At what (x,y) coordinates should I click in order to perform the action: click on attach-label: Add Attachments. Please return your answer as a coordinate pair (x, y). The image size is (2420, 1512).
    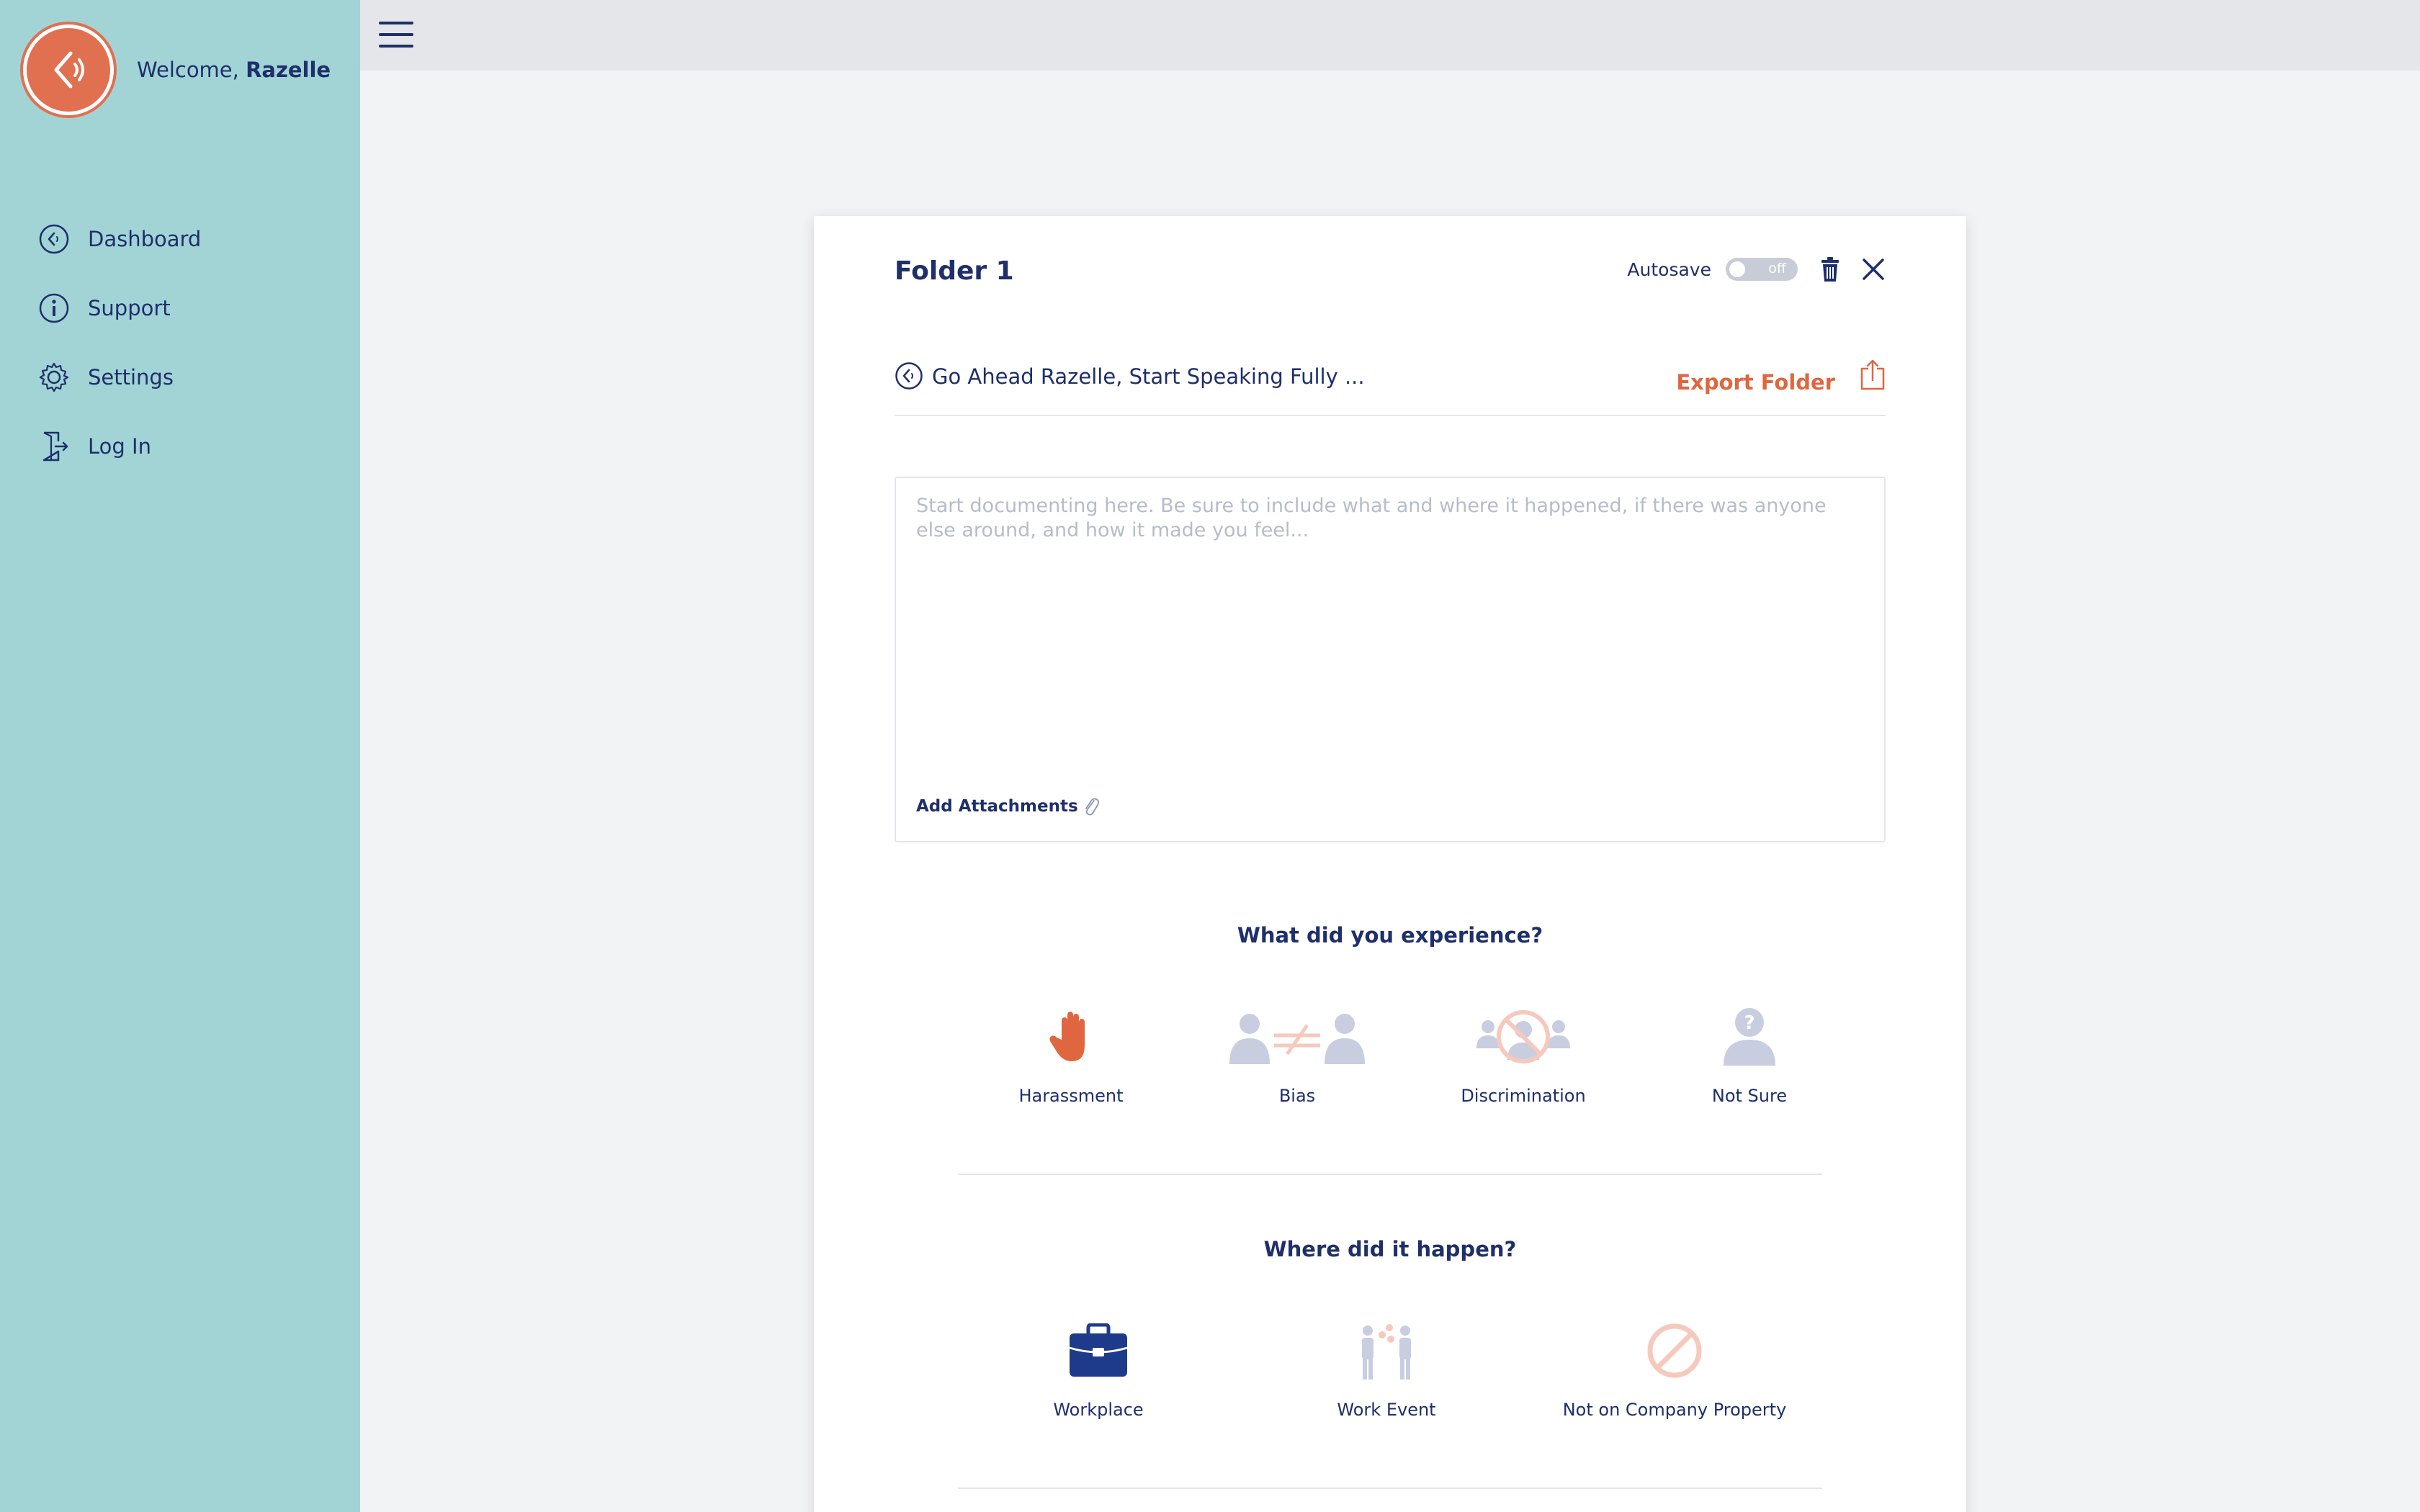
    Looking at the image, I should click on (997, 806).